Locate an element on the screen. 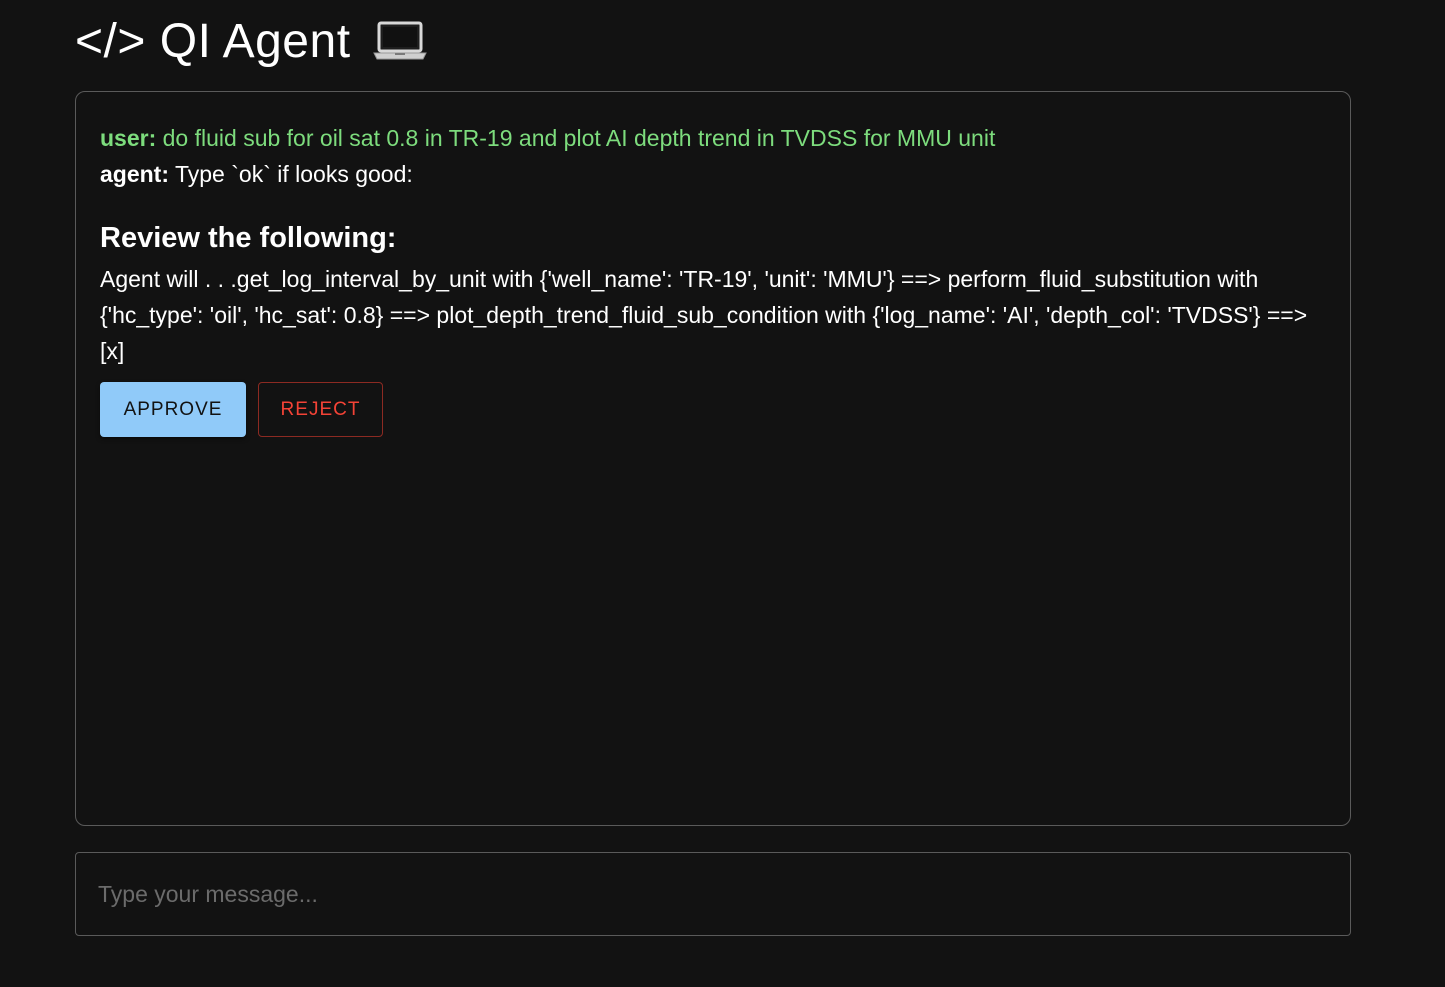  review-actions: APPROVE REJECT is located at coordinates (713, 409).